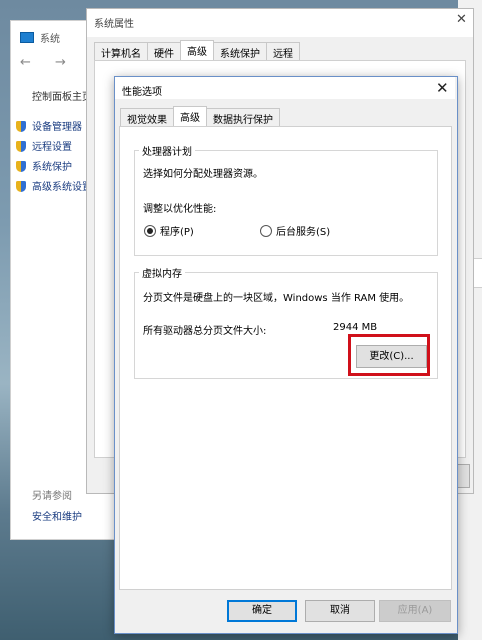 This screenshot has width=482, height=640. Describe the element at coordinates (150, 231) in the screenshot. I see `radio-selected-icon` at that location.